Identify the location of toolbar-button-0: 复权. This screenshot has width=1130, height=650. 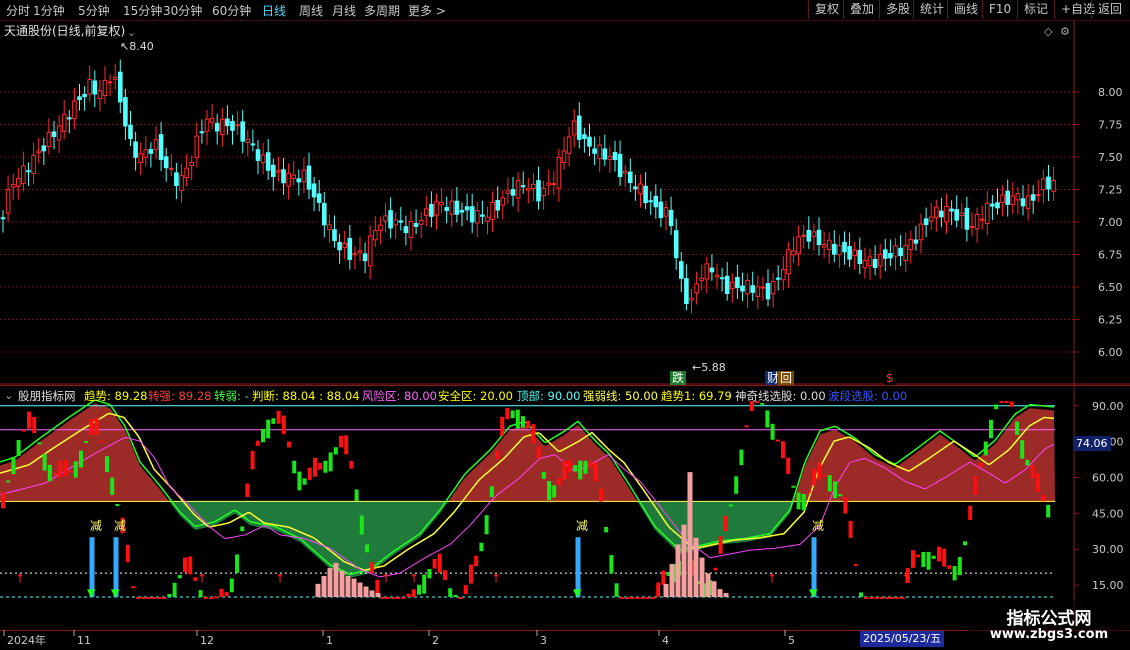
(826, 9).